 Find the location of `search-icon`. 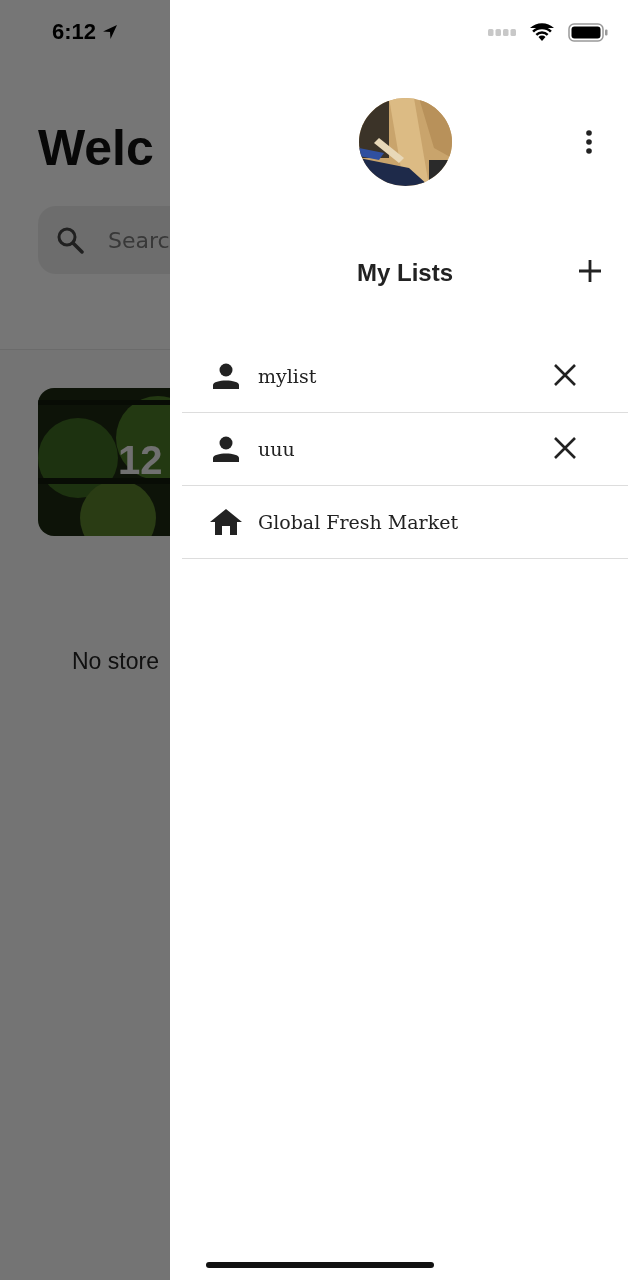

search-icon is located at coordinates (70, 240).